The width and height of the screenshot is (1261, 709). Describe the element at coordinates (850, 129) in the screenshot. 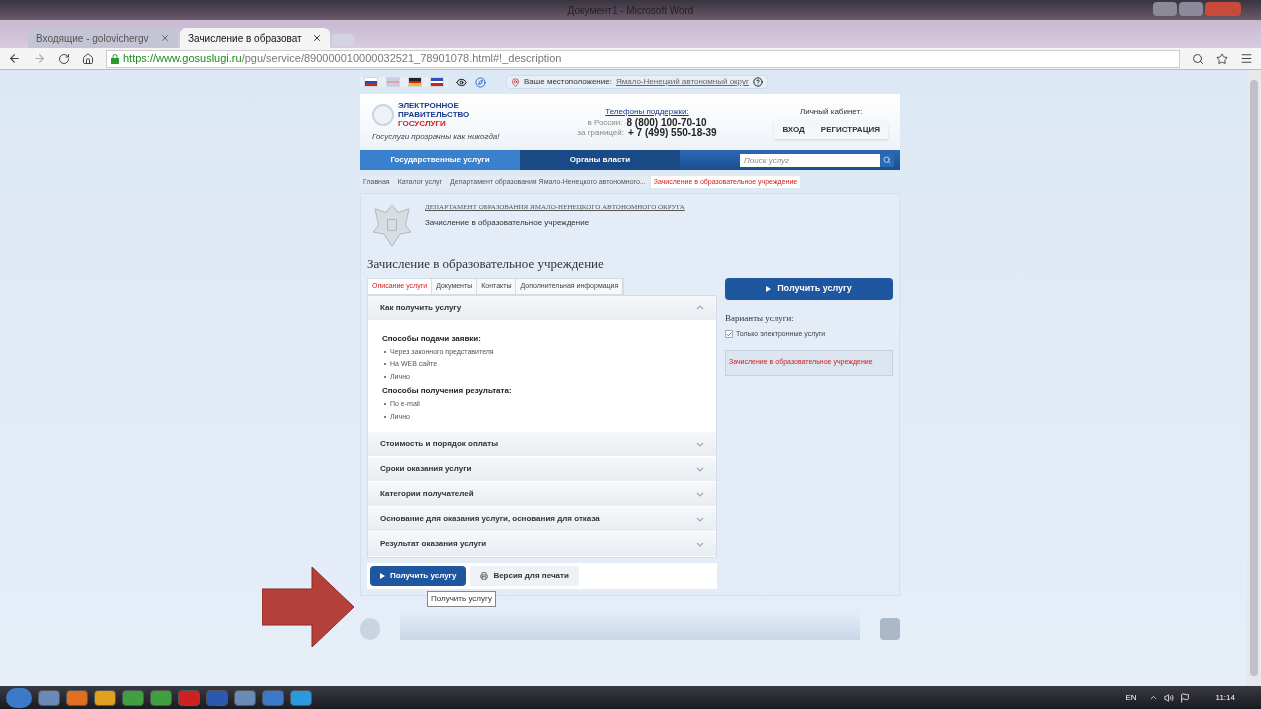

I see `login-button: РЕГИСТРАЦИЯ` at that location.